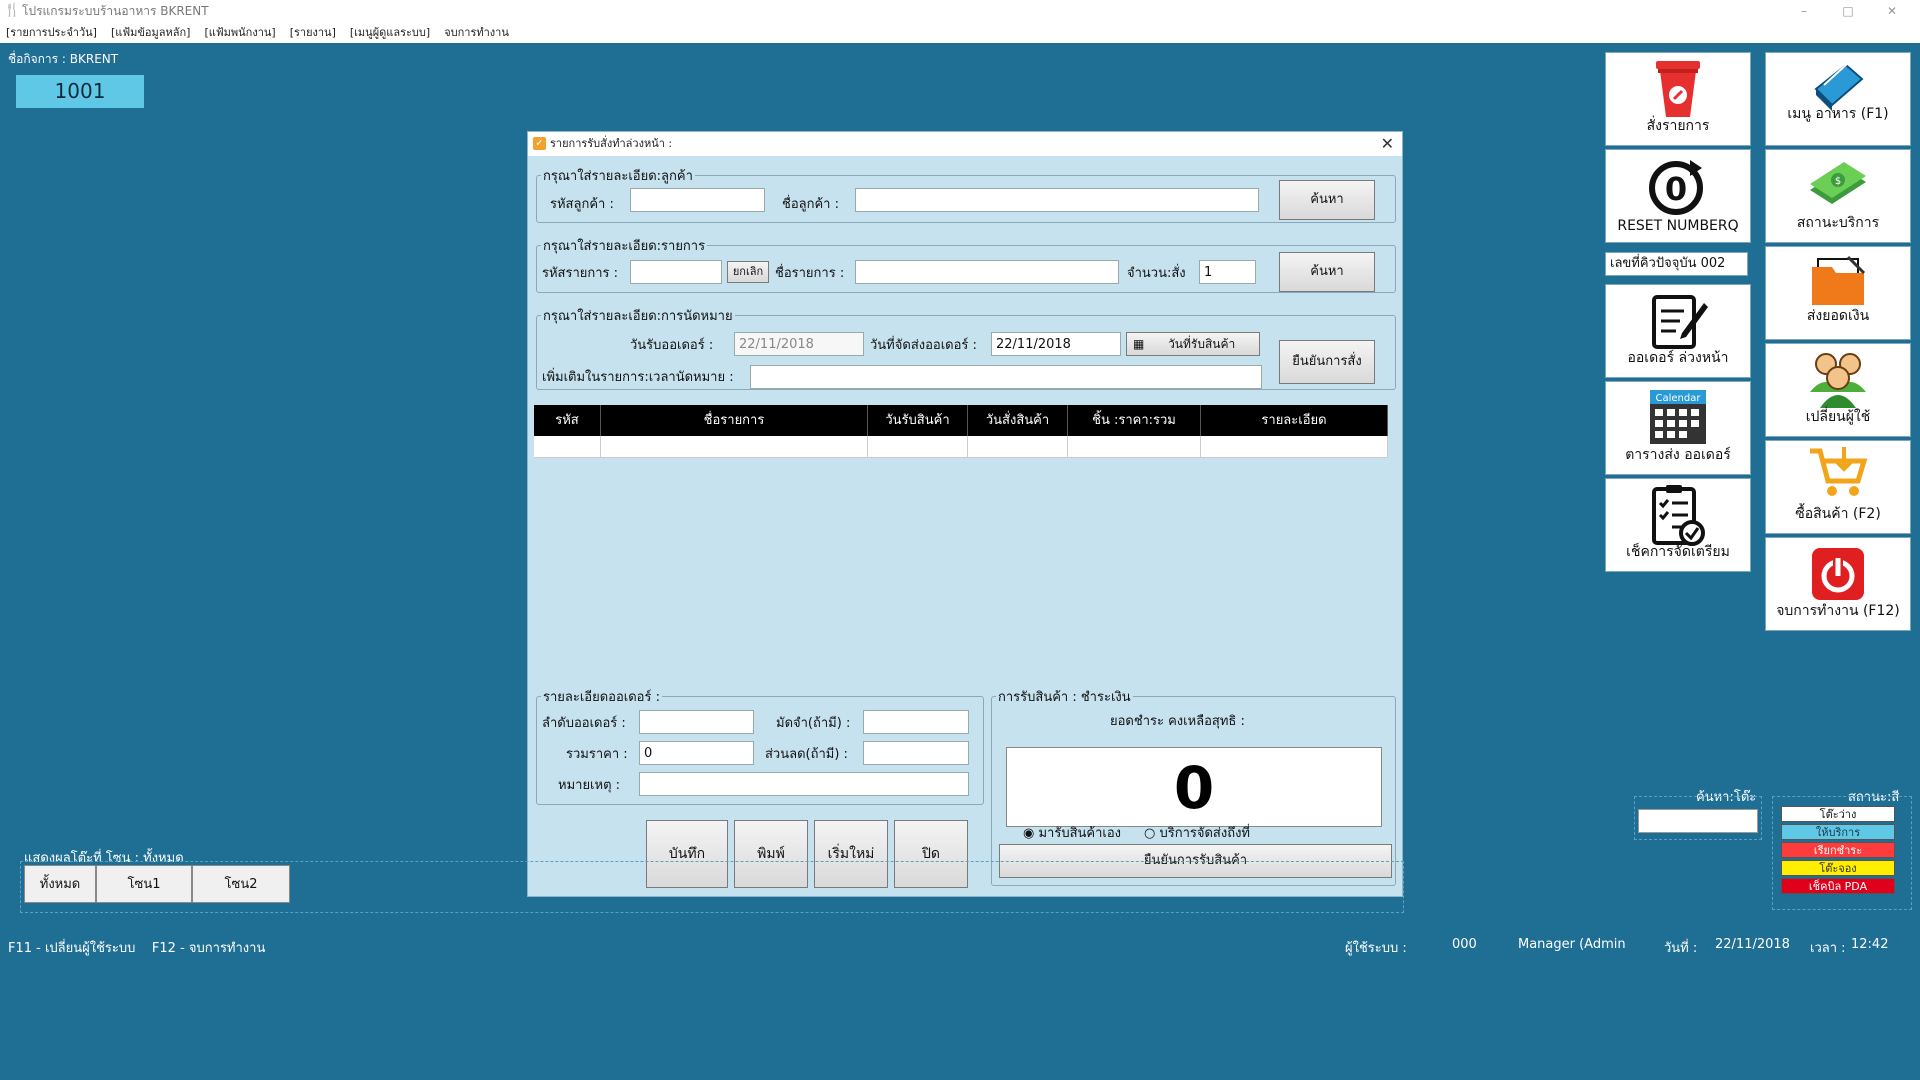 The width and height of the screenshot is (1920, 1080). What do you see at coordinates (1676, 264) in the screenshot?
I see `current-queue-number: เลขที่คิวปัจจุบัน 002` at bounding box center [1676, 264].